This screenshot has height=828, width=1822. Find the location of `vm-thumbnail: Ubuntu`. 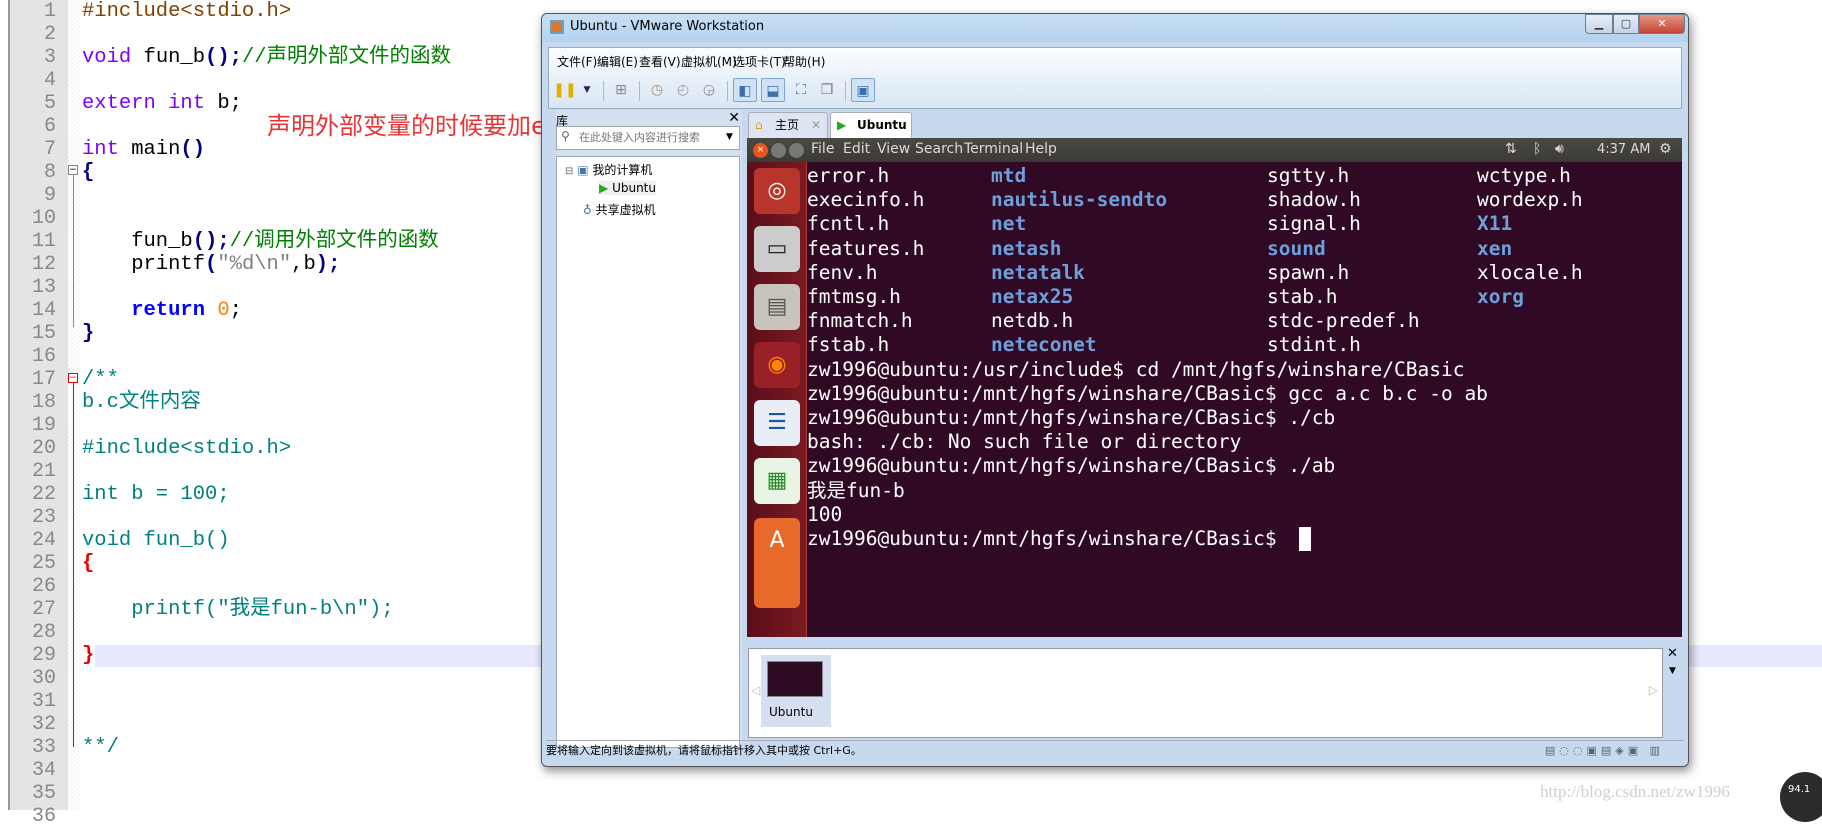

vm-thumbnail: Ubuntu is located at coordinates (796, 691).